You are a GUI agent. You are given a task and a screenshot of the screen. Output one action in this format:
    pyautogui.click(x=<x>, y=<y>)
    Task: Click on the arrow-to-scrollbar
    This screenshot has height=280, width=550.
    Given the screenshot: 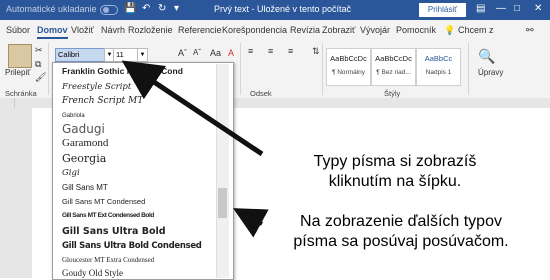 What is the action you would take?
    pyautogui.click(x=250, y=223)
    